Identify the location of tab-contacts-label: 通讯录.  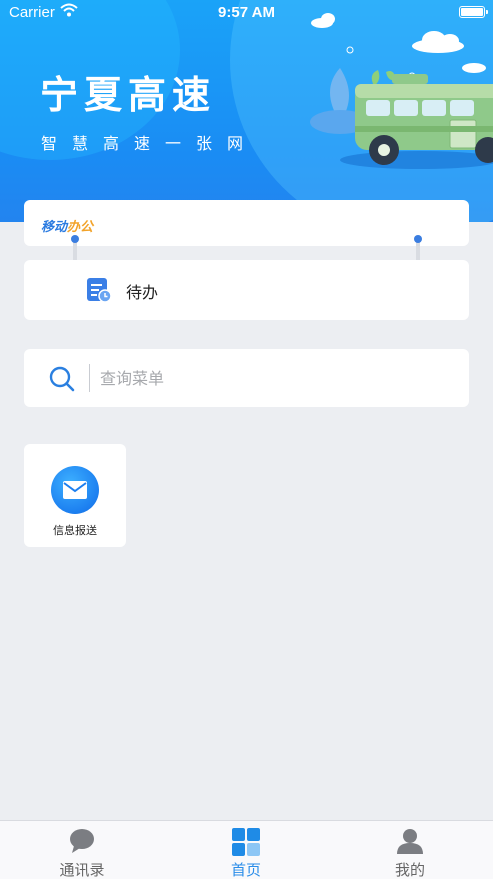
(82, 870).